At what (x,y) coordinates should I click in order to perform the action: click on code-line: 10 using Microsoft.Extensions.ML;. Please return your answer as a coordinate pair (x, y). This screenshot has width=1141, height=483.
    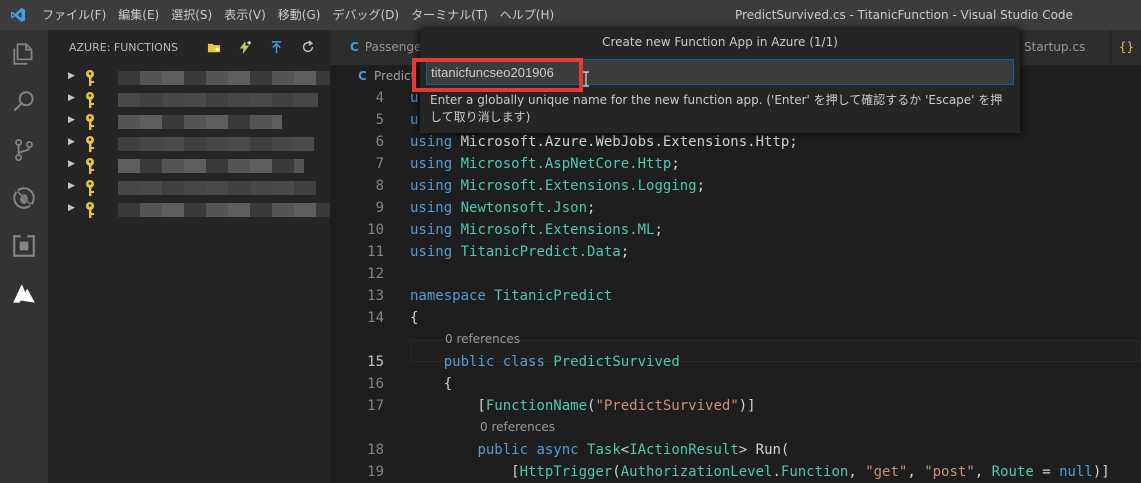
    Looking at the image, I should click on (735, 230).